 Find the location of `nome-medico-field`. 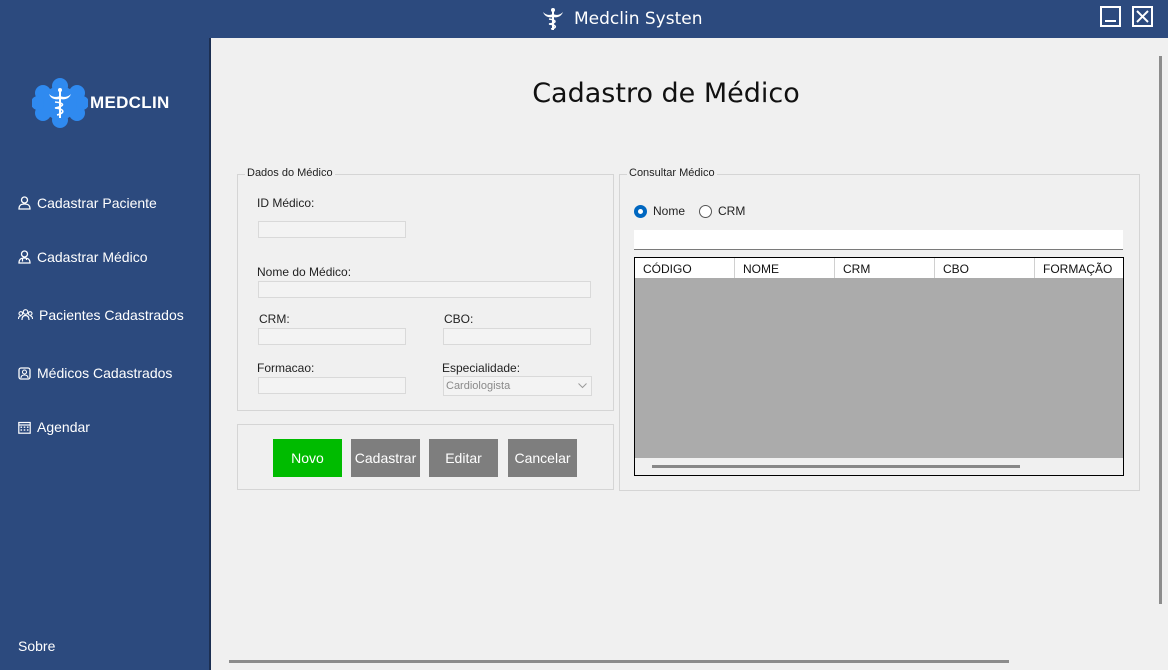

nome-medico-field is located at coordinates (424, 289).